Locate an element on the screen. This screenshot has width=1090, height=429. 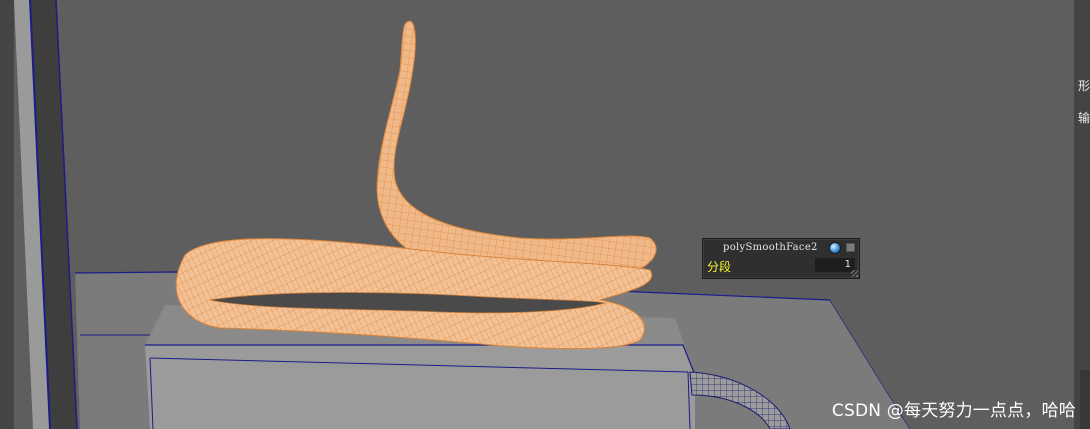
watermark-text: CSDN @每天努力一点点，哈哈 is located at coordinates (953, 411).